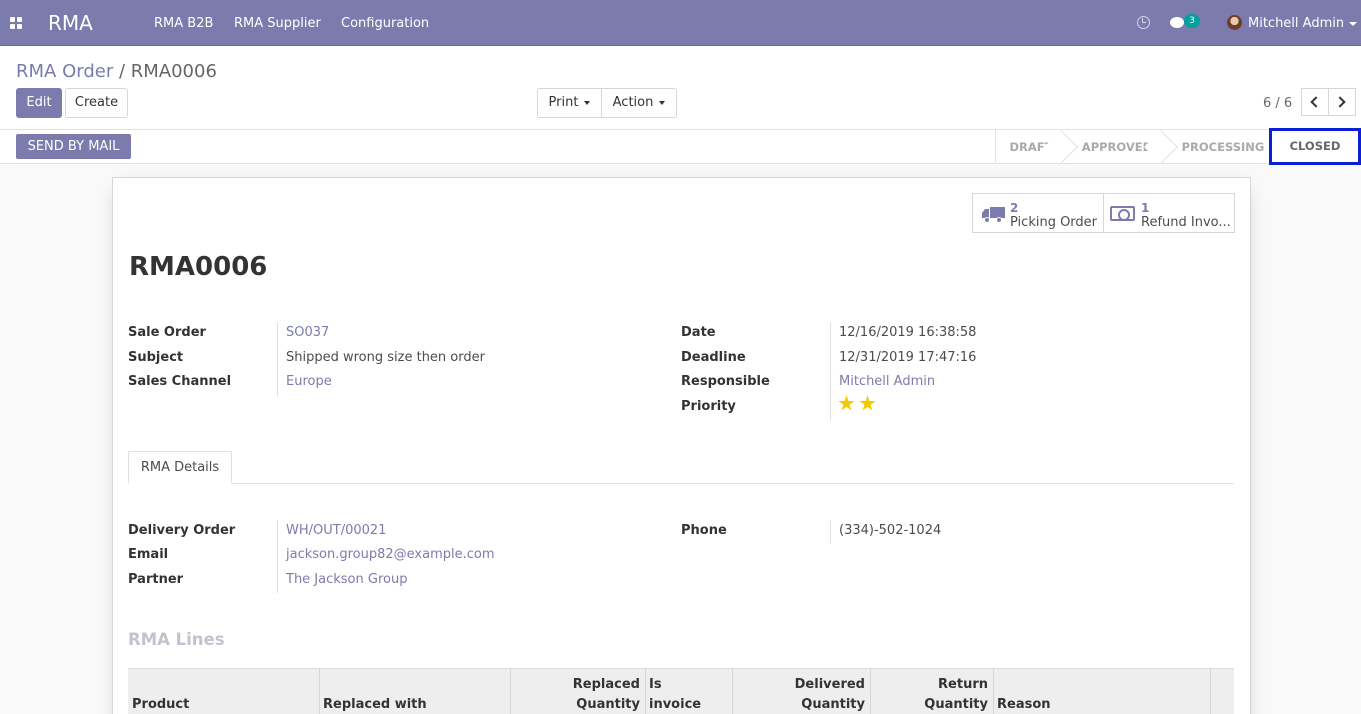 Image resolution: width=1361 pixels, height=714 pixels. Describe the element at coordinates (1315, 146) in the screenshot. I see `stage-closed: CLOSED` at that location.